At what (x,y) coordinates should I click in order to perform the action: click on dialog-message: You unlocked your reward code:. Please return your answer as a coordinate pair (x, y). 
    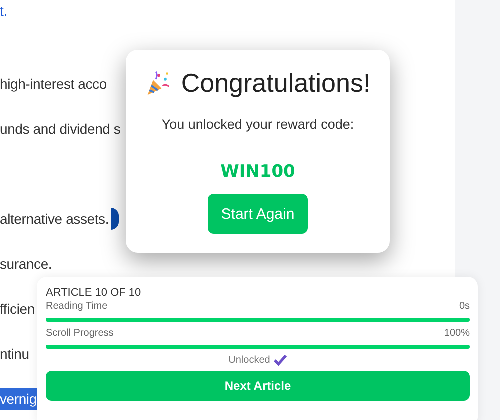
    Looking at the image, I should click on (258, 124).